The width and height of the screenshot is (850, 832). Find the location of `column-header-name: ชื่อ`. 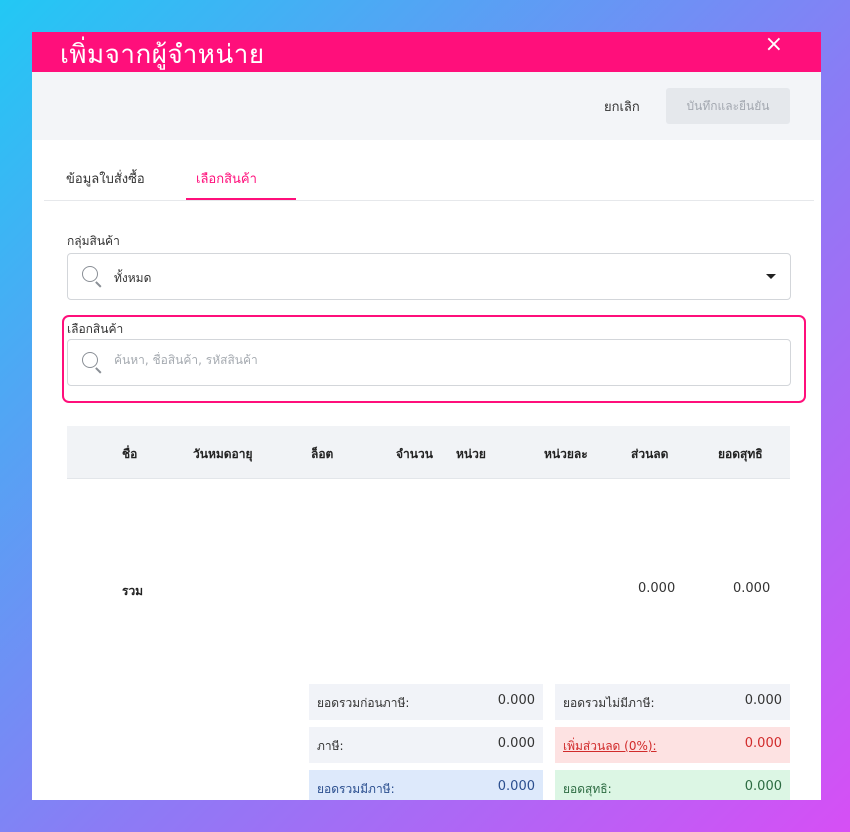

column-header-name: ชื่อ is located at coordinates (130, 454).